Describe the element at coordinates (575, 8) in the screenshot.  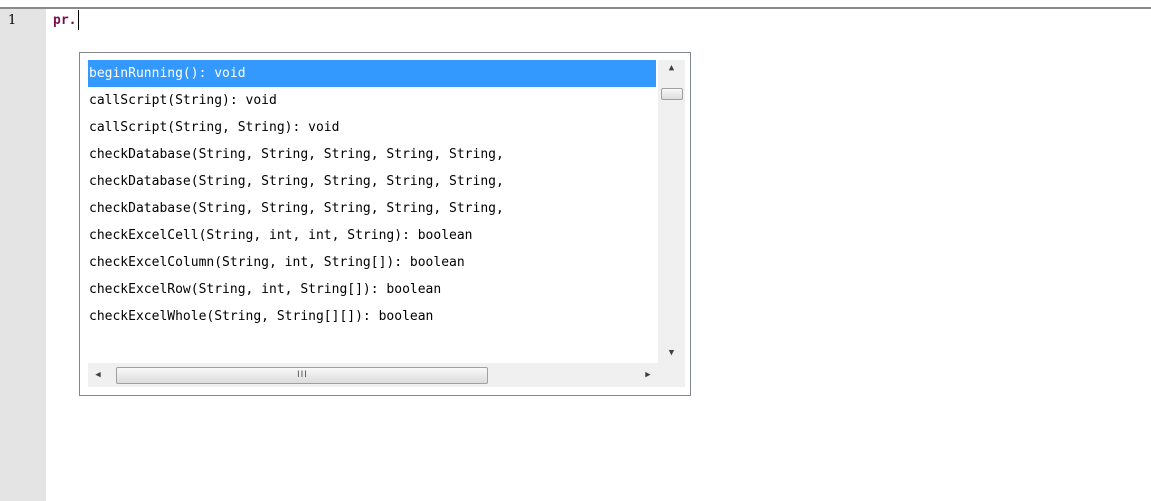
I see `editor-top-border` at that location.